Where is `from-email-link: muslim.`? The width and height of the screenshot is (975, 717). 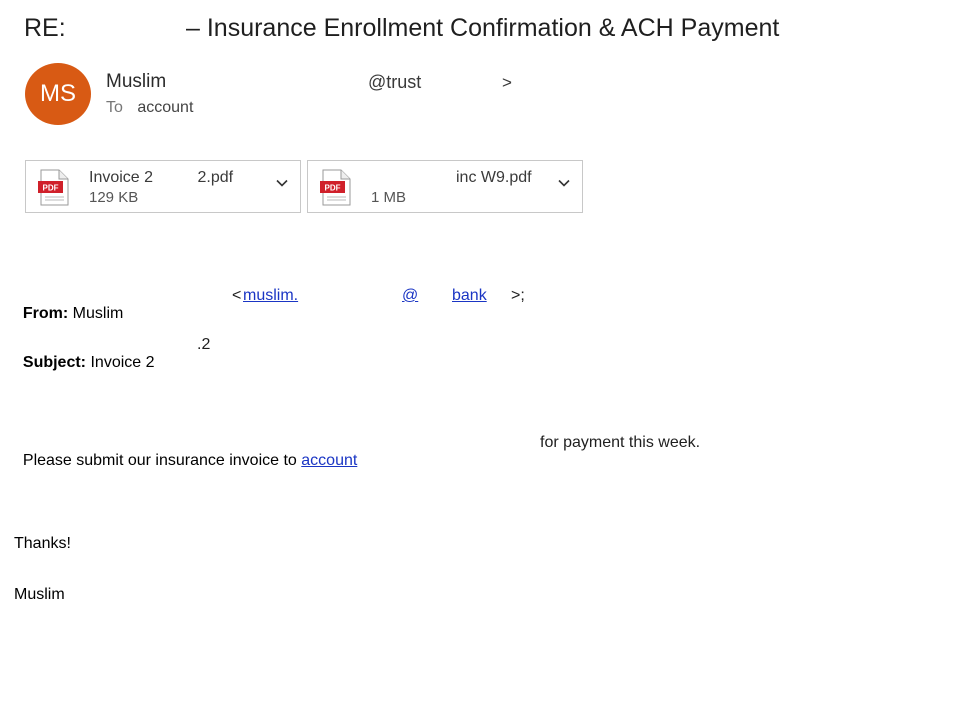 from-email-link: muslim. is located at coordinates (270, 296).